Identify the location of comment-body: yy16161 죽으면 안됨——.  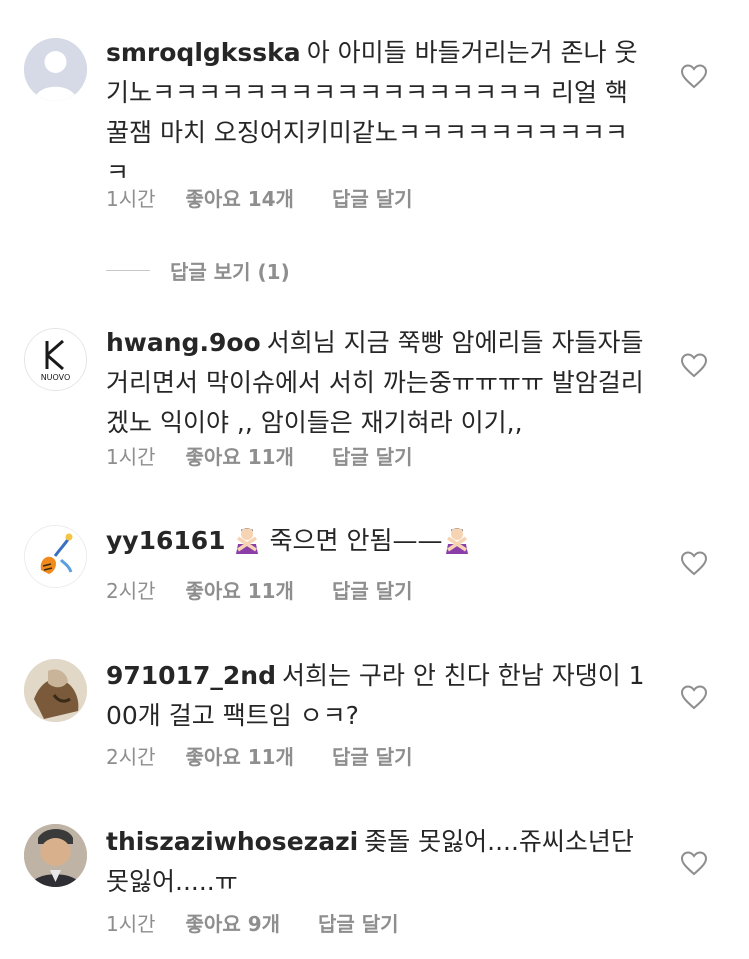
(376, 541).